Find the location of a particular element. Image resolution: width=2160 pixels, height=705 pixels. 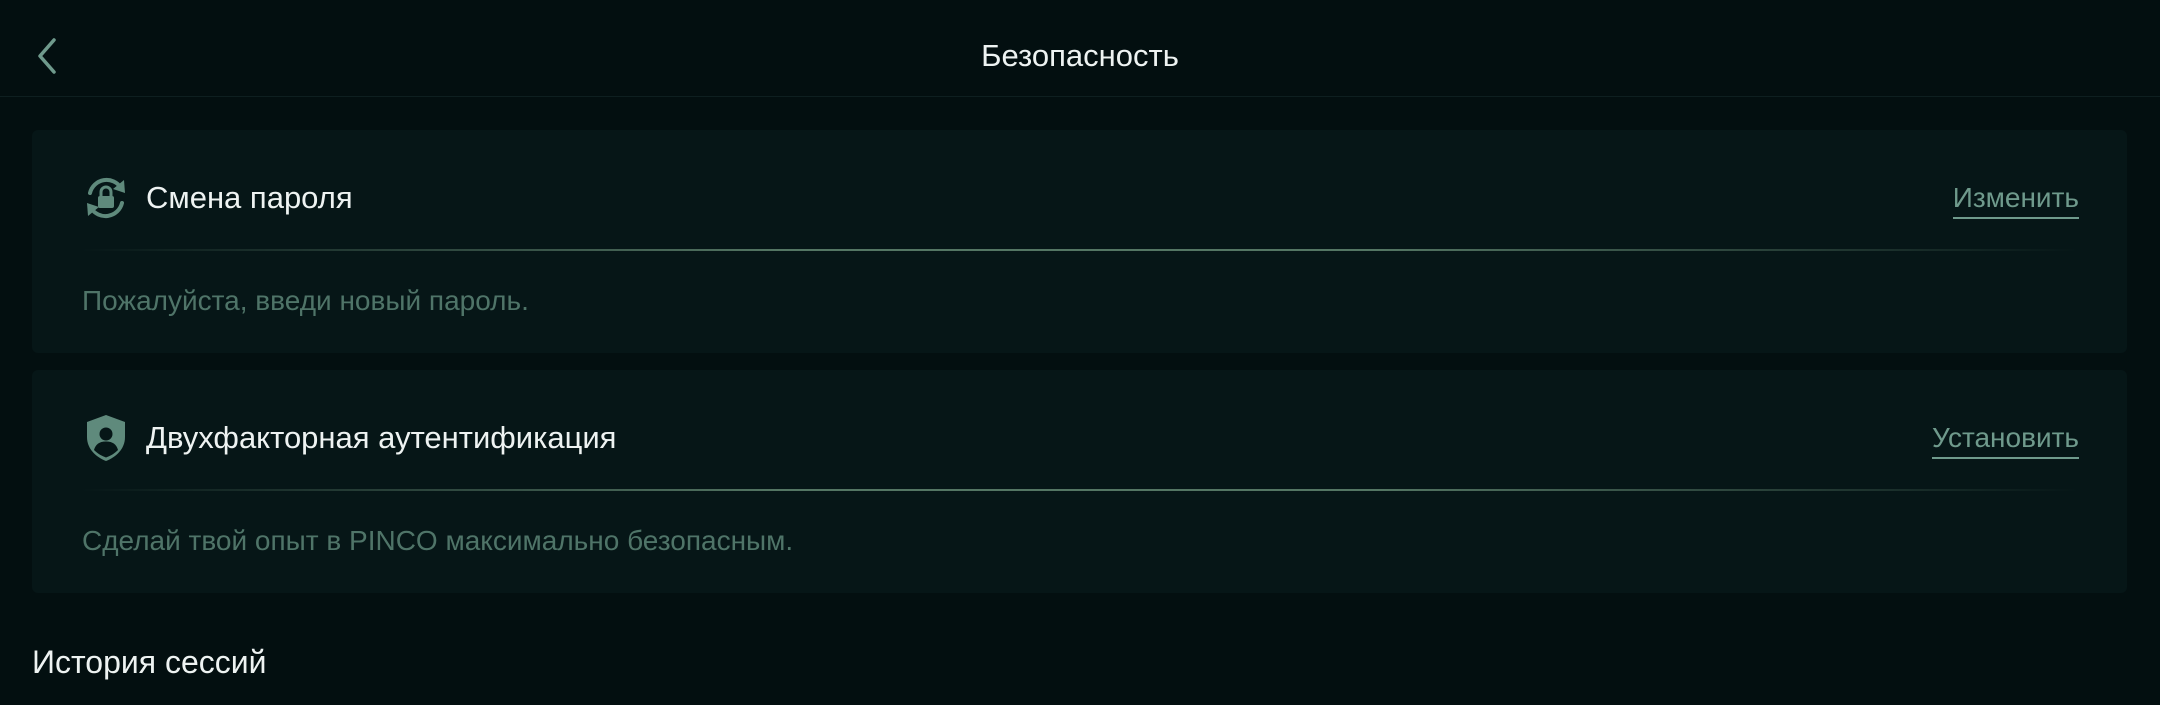

session-history-title: История сессий is located at coordinates (149, 662).